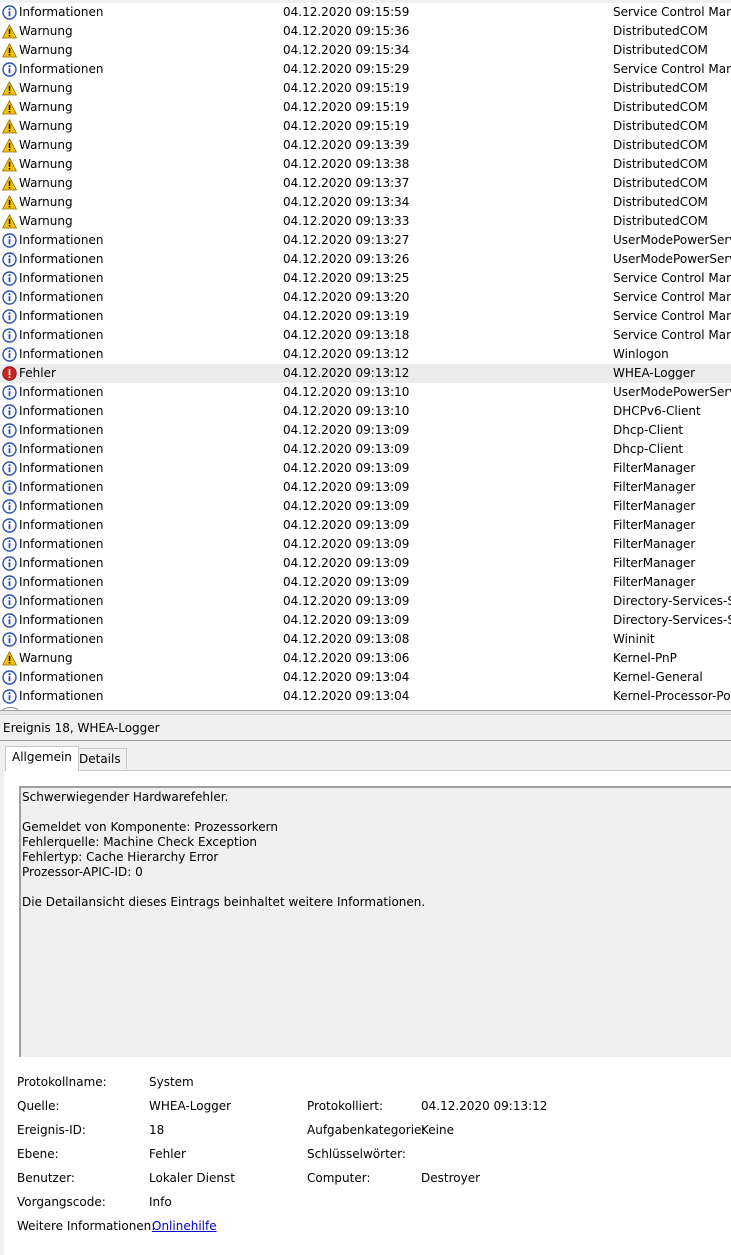  What do you see at coordinates (365, 373) in the screenshot?
I see `event-row: Fehler 04.12.2020 09:13:12 WHEA-Logger` at bounding box center [365, 373].